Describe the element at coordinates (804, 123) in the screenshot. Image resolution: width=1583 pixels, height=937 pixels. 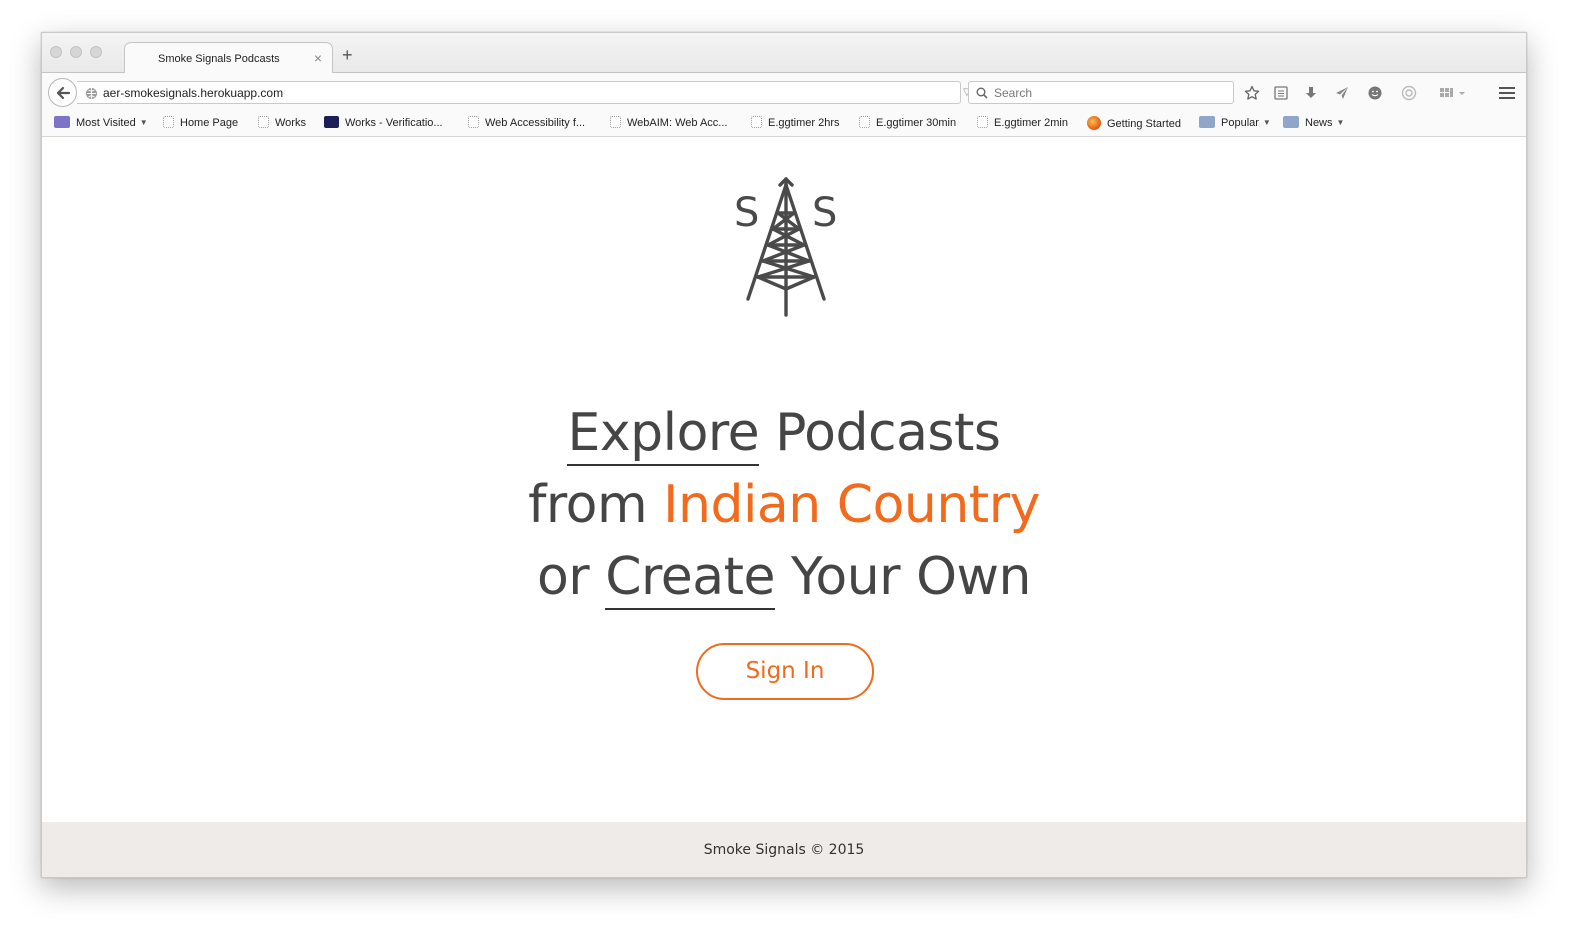
I see `bookmark-label: E.ggtimer 2hrs` at that location.